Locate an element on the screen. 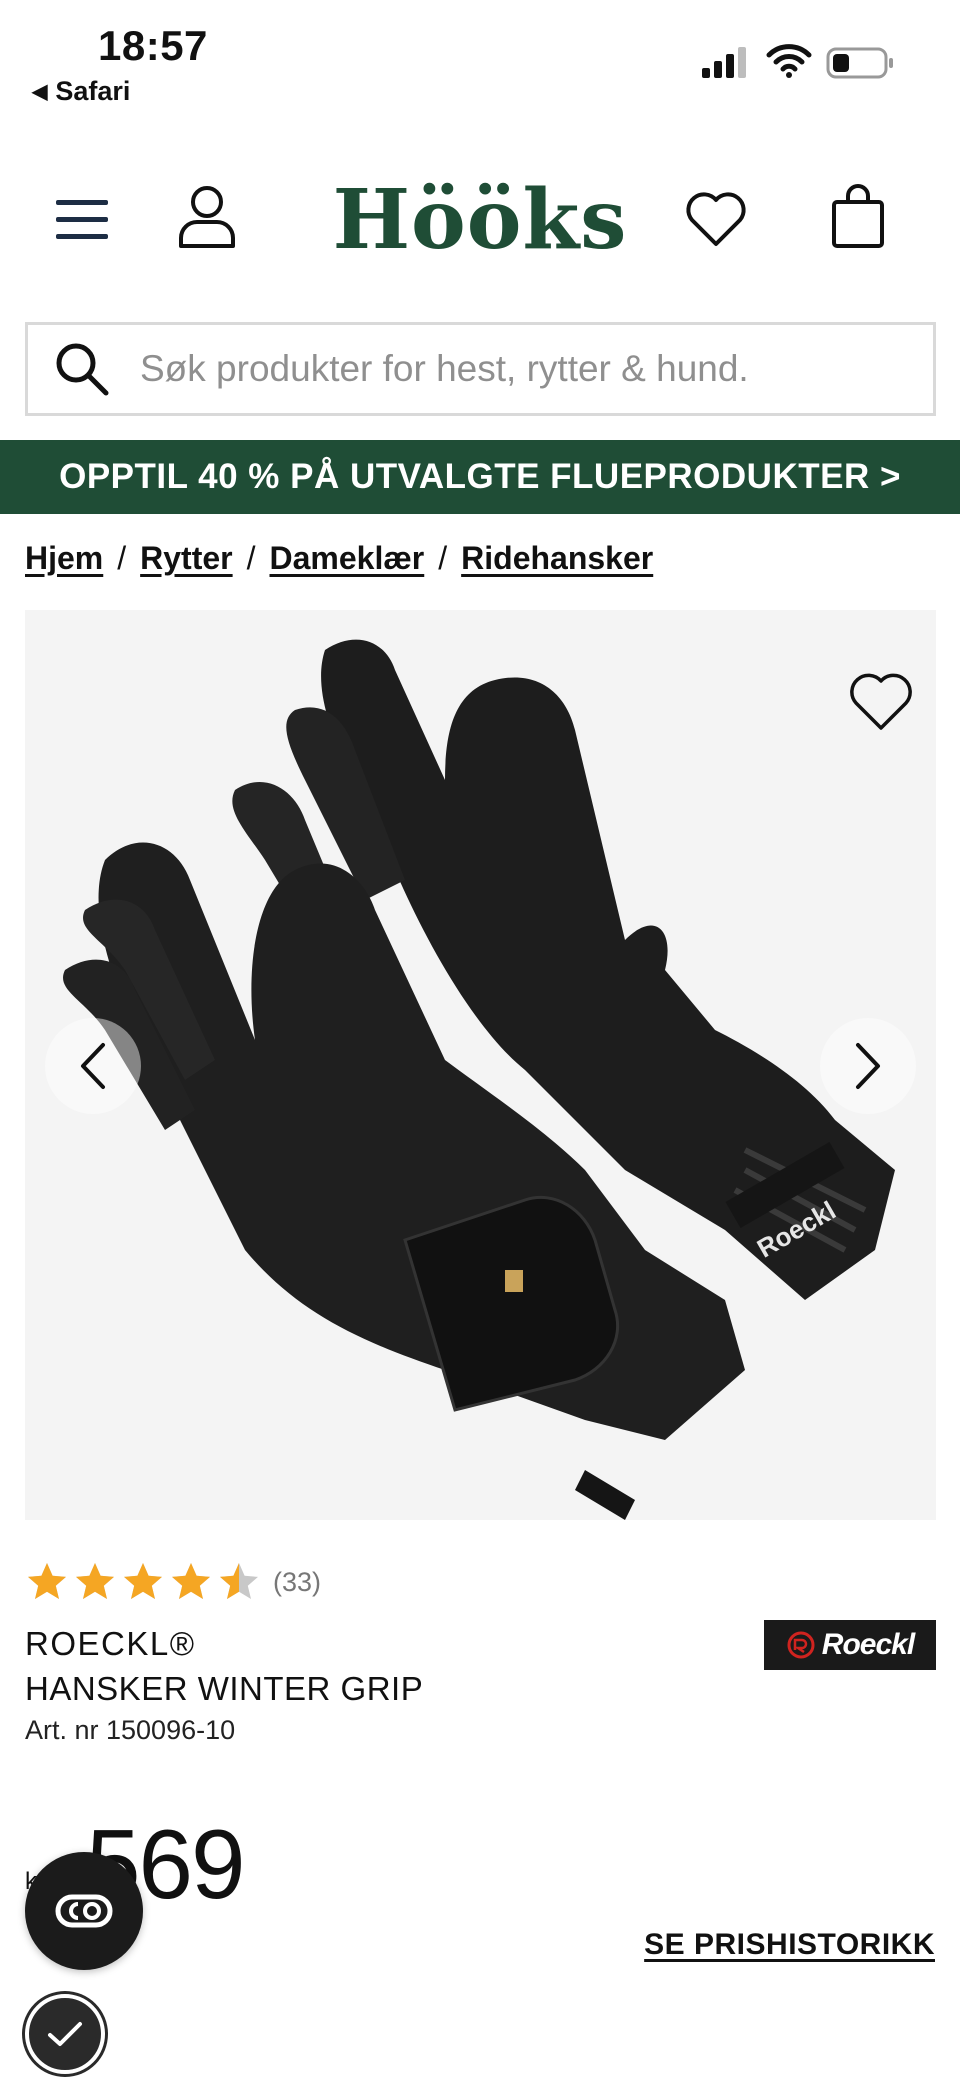  checkmark-icon is located at coordinates (65, 2034).